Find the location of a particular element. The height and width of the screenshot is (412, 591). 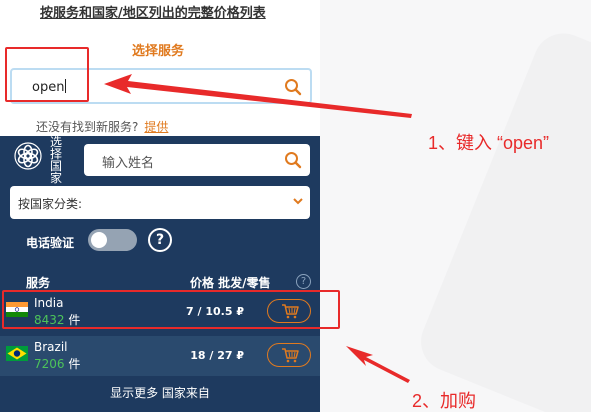

name-input-placeholder: 输入姓名 is located at coordinates (128, 163).